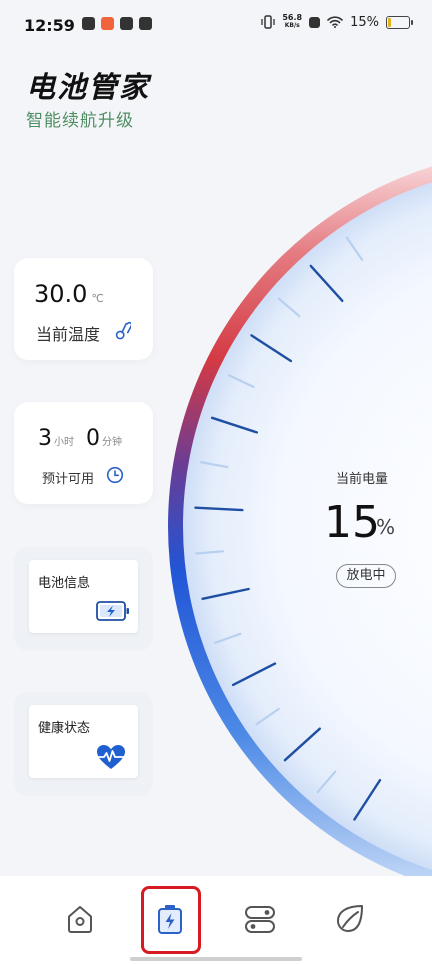 The height and width of the screenshot is (964, 432). What do you see at coordinates (123, 330) in the screenshot?
I see `thermometer-icon` at bounding box center [123, 330].